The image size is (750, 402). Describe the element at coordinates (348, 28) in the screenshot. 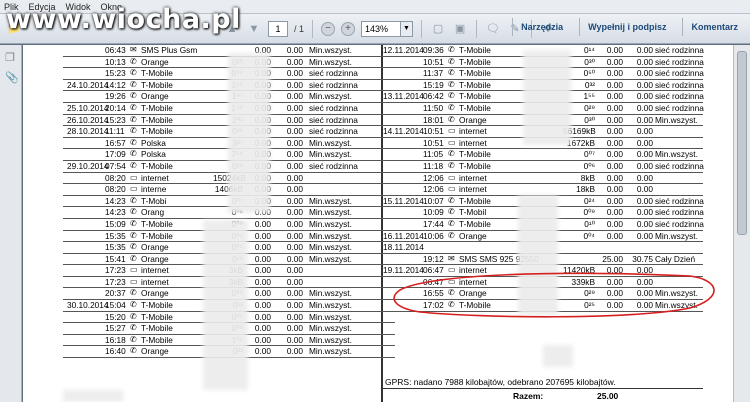

I see `zoom-in-button: +` at that location.